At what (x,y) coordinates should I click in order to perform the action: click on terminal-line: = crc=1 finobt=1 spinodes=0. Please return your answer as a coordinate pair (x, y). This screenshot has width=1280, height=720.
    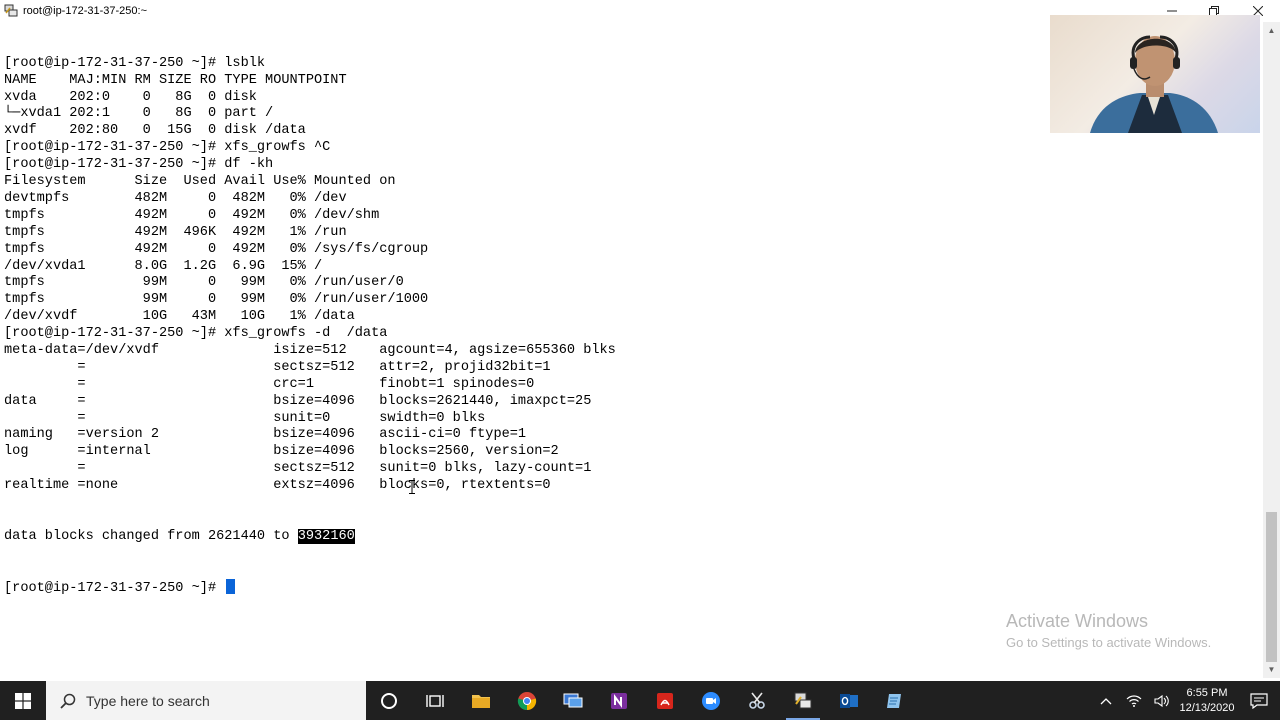
    Looking at the image, I should click on (269, 384).